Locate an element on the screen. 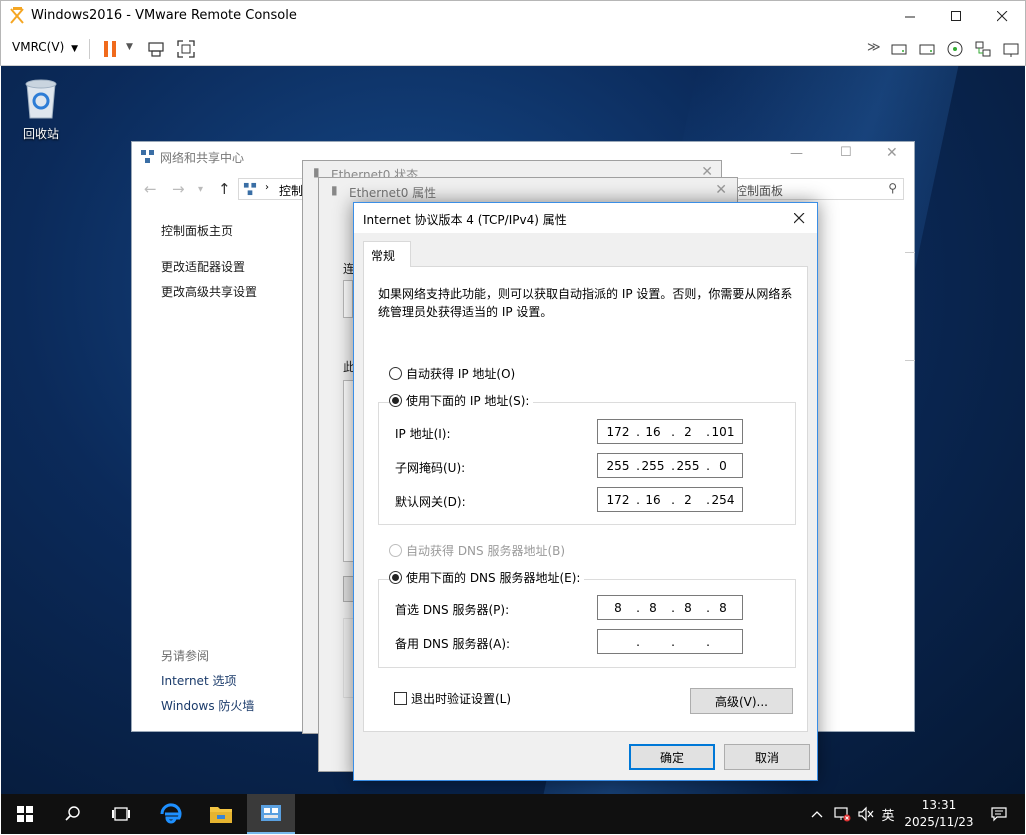 This screenshot has height=835, width=1026. maximize-button is located at coordinates (956, 16).